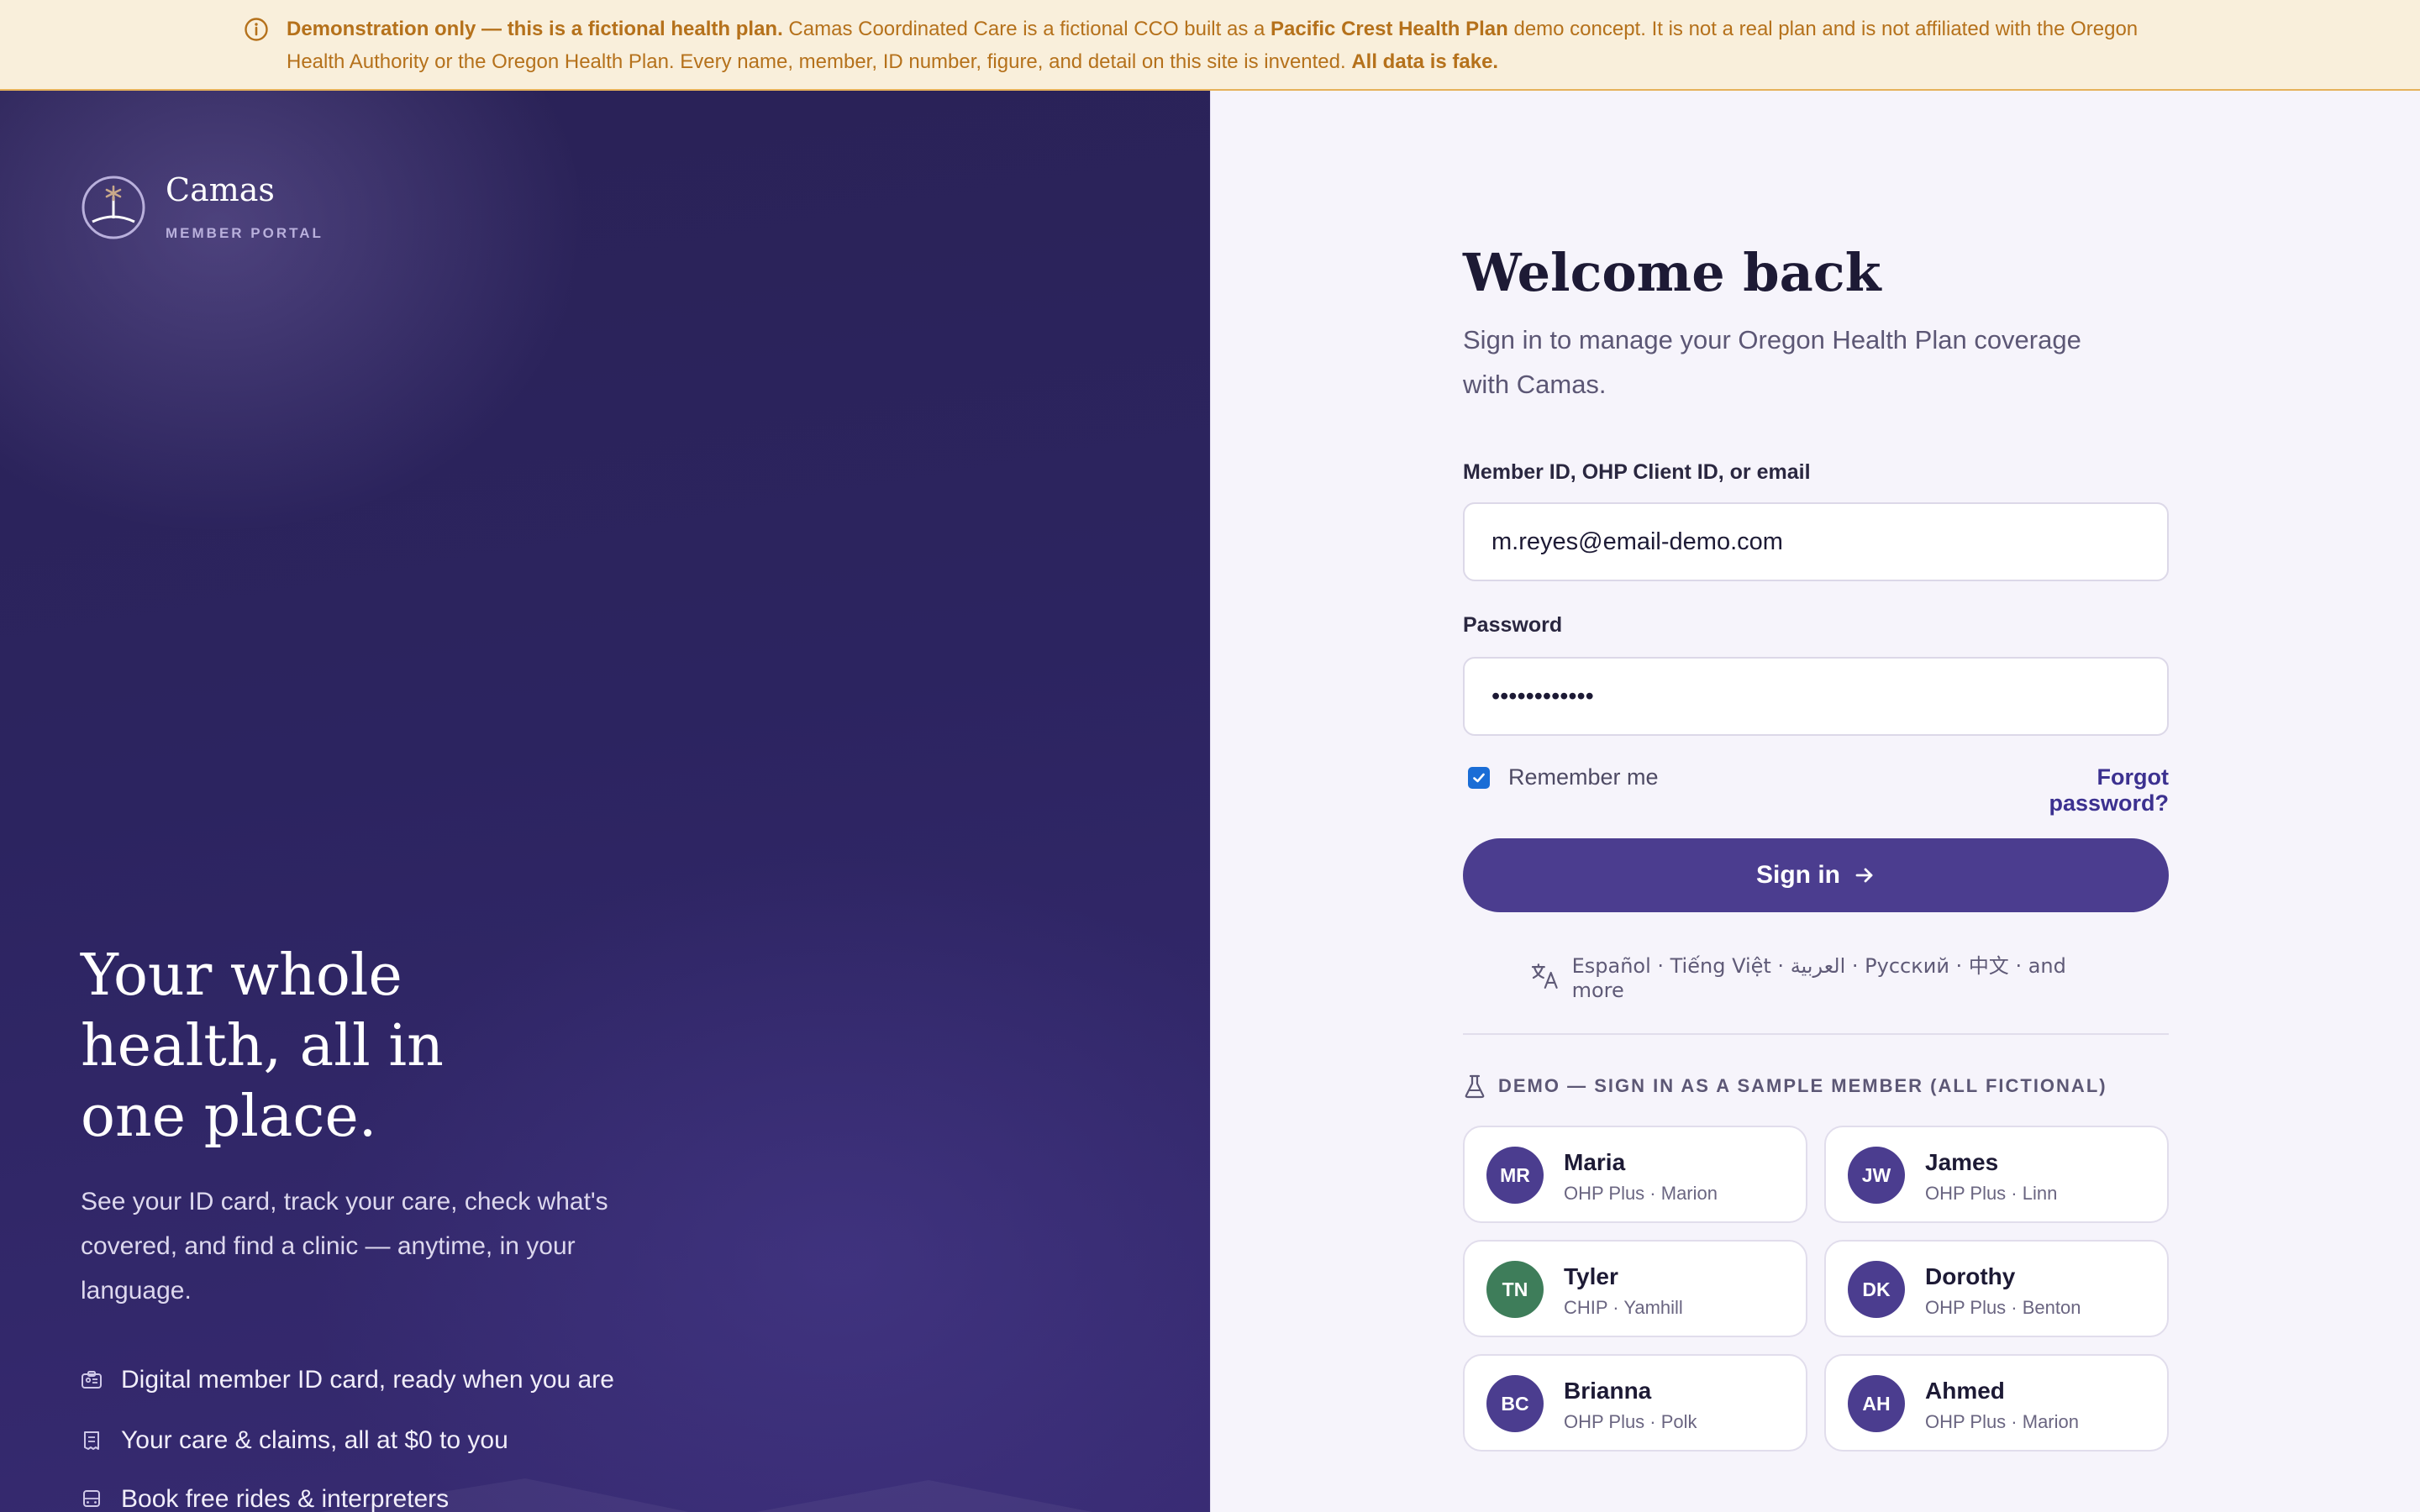 The width and height of the screenshot is (2420, 1512). What do you see at coordinates (1876, 1289) in the screenshot?
I see `avatar: DK` at bounding box center [1876, 1289].